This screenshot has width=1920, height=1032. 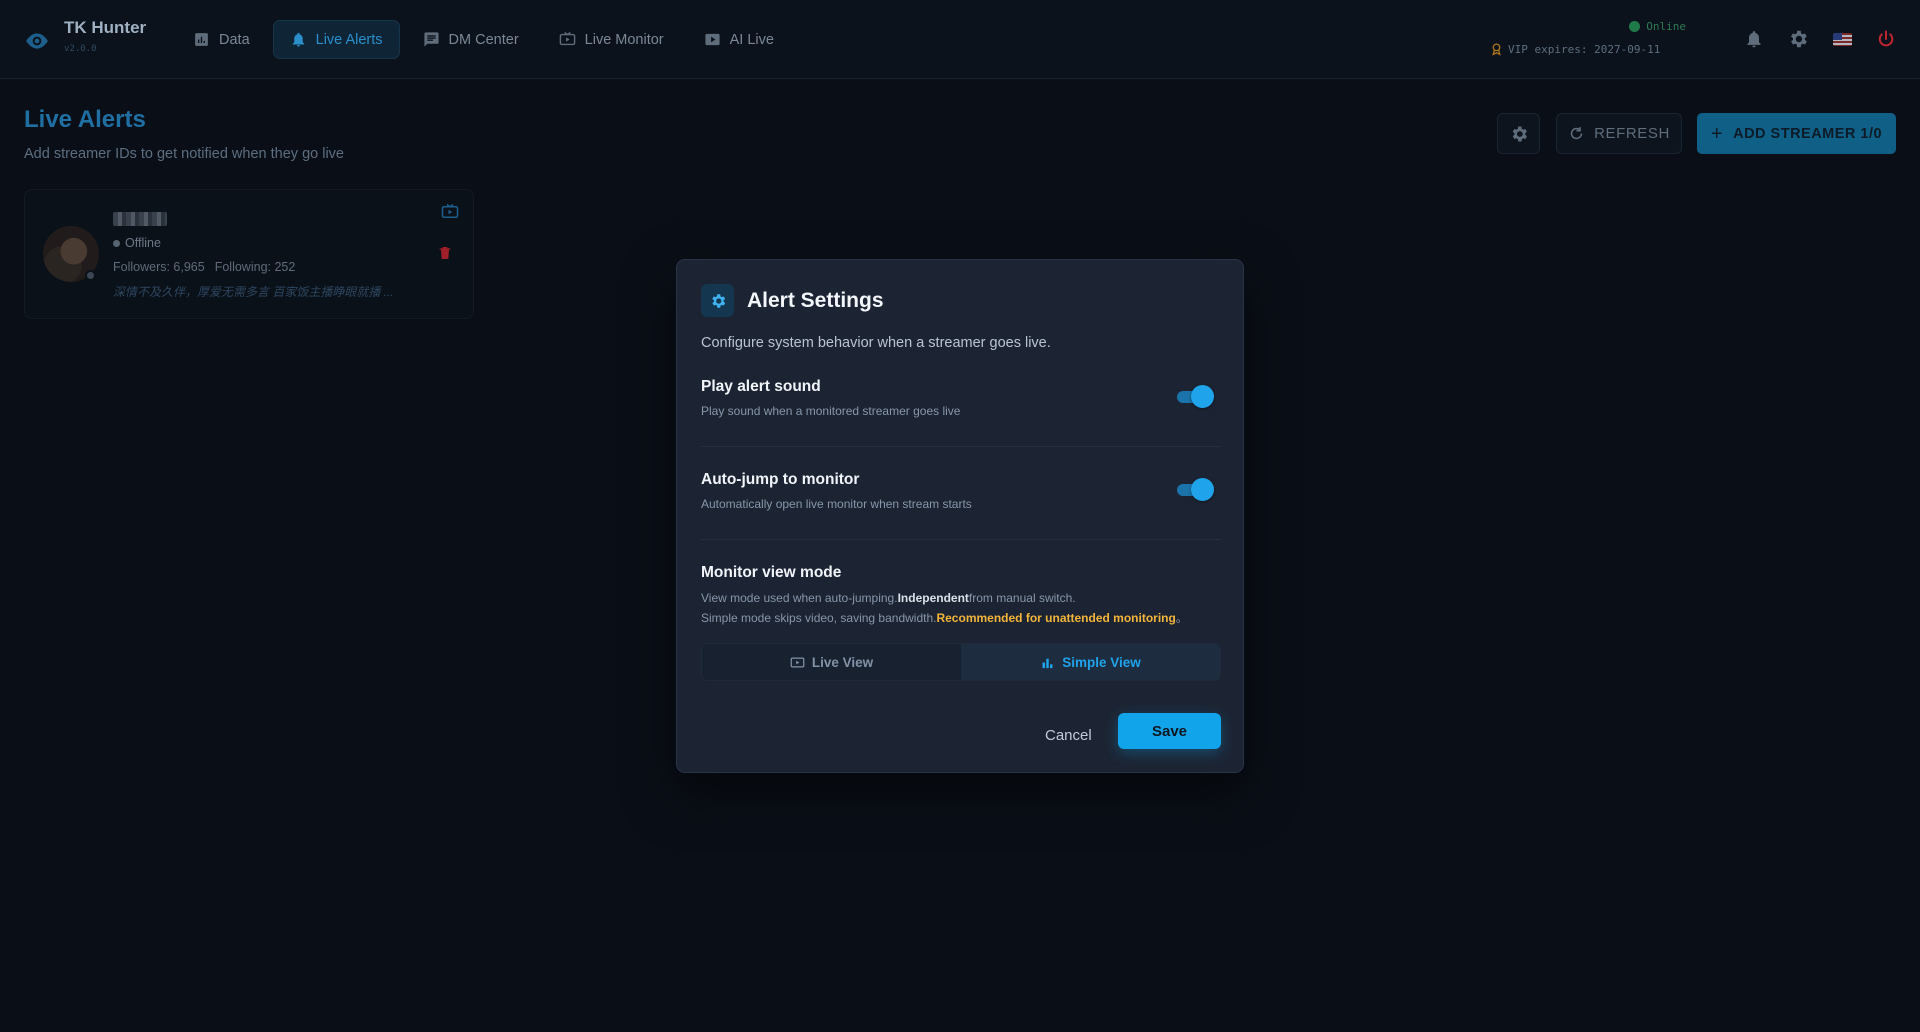 What do you see at coordinates (624, 39) in the screenshot?
I see `nav-label: Live Monitor` at bounding box center [624, 39].